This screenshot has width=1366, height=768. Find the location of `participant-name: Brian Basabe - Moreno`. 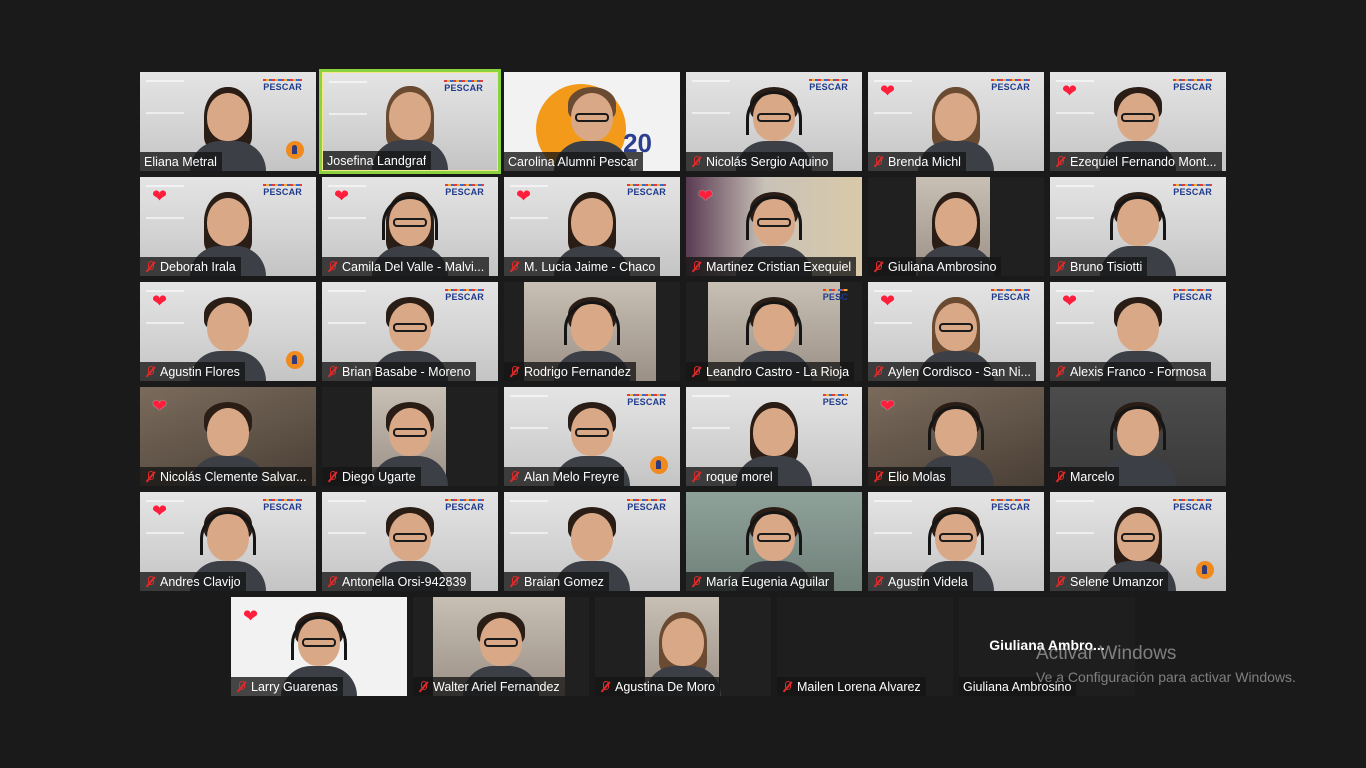

participant-name: Brian Basabe - Moreno is located at coordinates (406, 371).